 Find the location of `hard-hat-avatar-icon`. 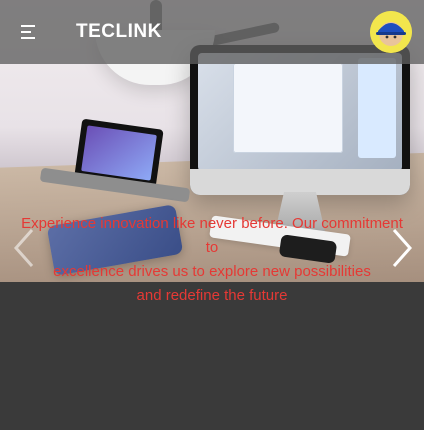

hard-hat-avatar-icon is located at coordinates (391, 32).